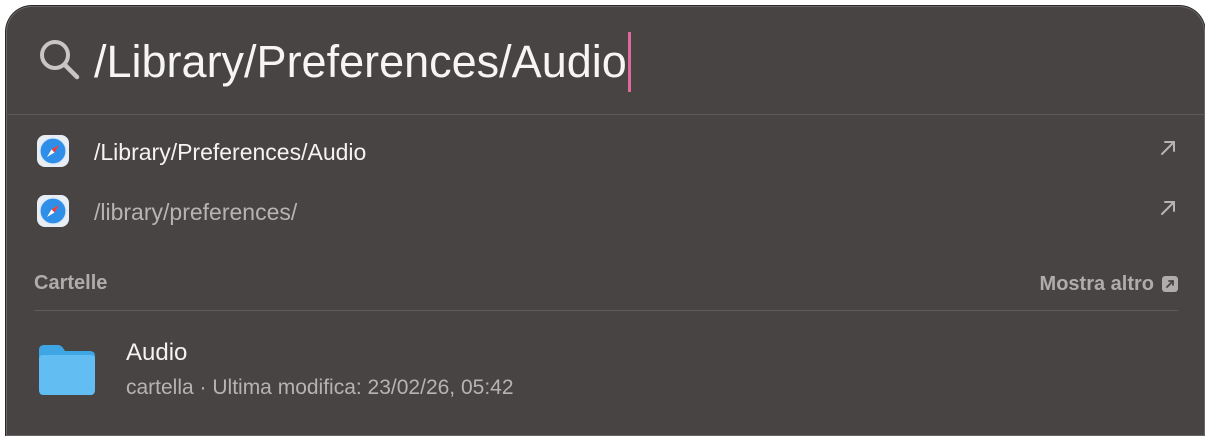 The height and width of the screenshot is (436, 1205). I want to click on search-query-text: /Library/Preferences/Audio, so click(360, 61).